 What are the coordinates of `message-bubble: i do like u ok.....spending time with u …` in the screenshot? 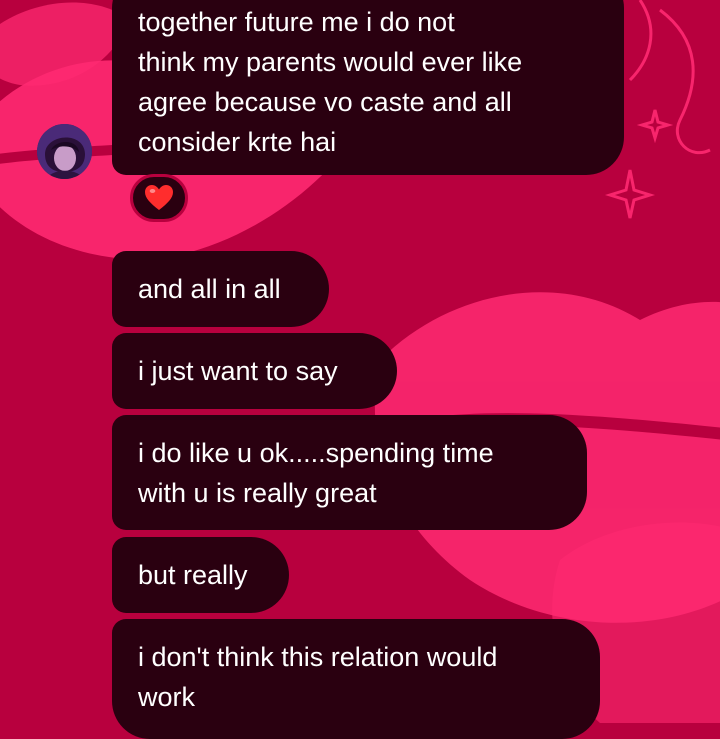 It's located at (349, 472).